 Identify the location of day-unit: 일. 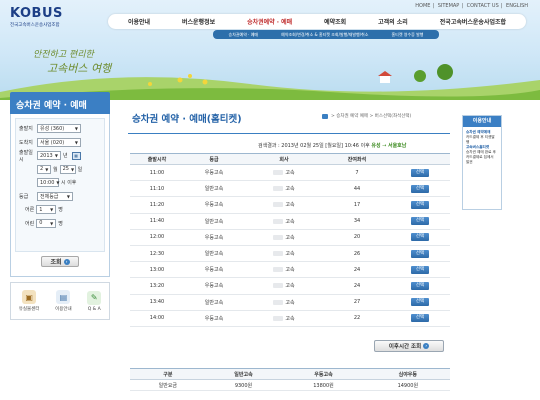
(80, 169).